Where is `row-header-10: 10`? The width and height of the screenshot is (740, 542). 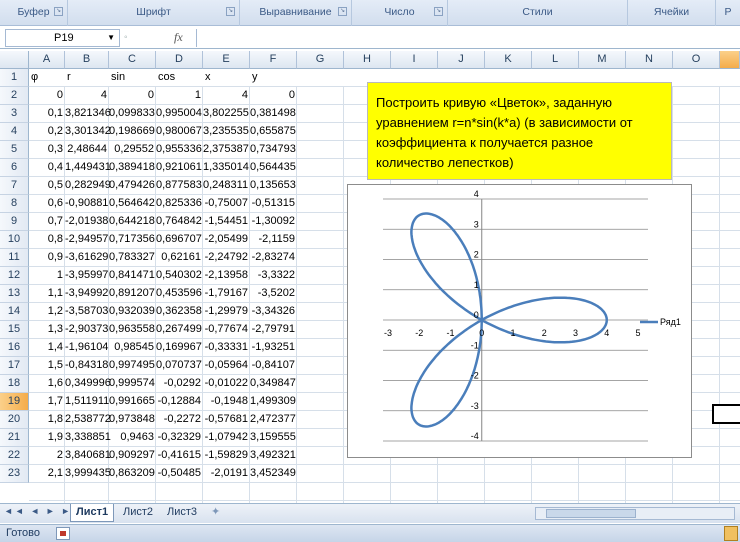 row-header-10: 10 is located at coordinates (14, 240).